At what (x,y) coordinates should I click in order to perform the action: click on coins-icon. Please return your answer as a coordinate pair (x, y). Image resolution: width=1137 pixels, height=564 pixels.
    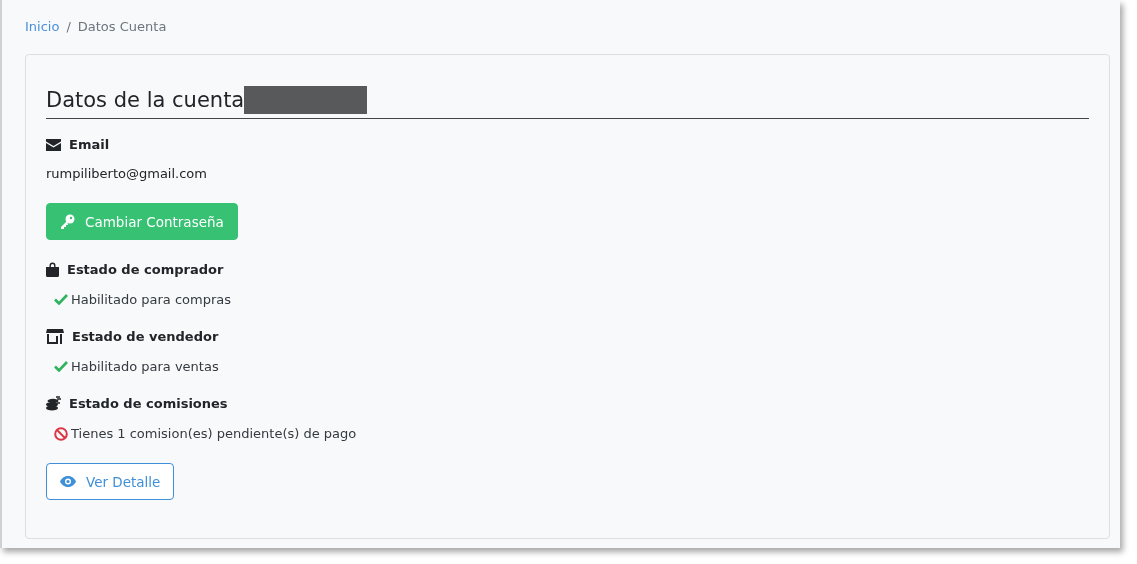
    Looking at the image, I should click on (53, 403).